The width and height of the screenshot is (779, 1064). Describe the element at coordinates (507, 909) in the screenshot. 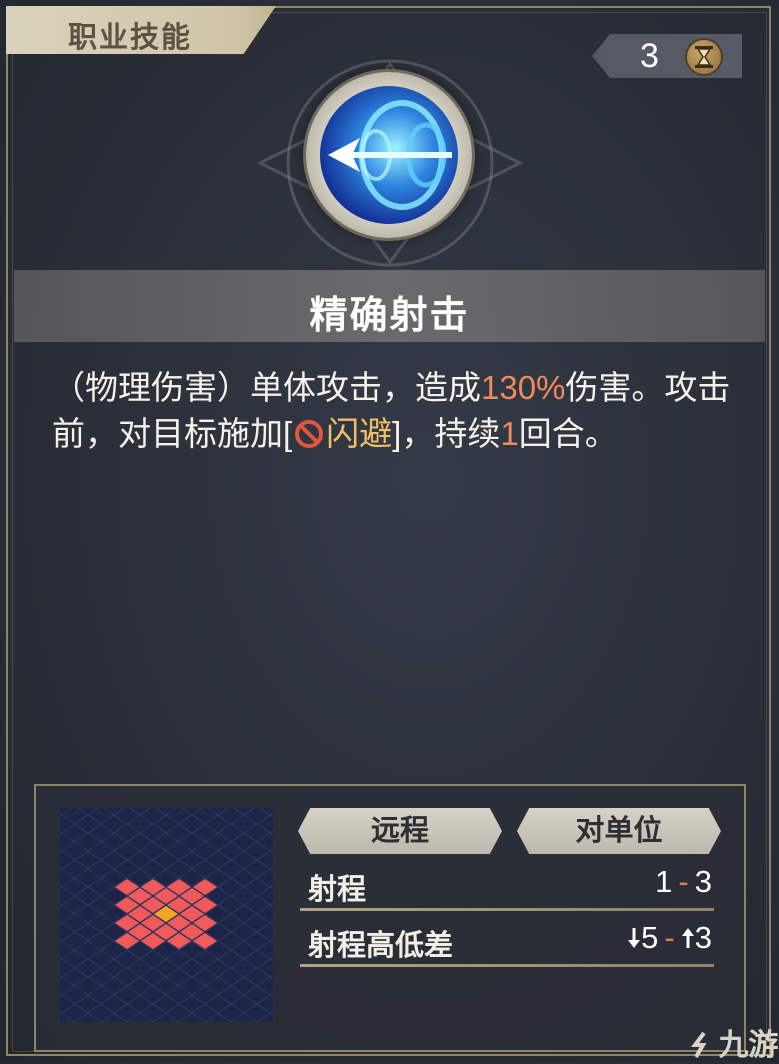

I see `range-divider` at that location.